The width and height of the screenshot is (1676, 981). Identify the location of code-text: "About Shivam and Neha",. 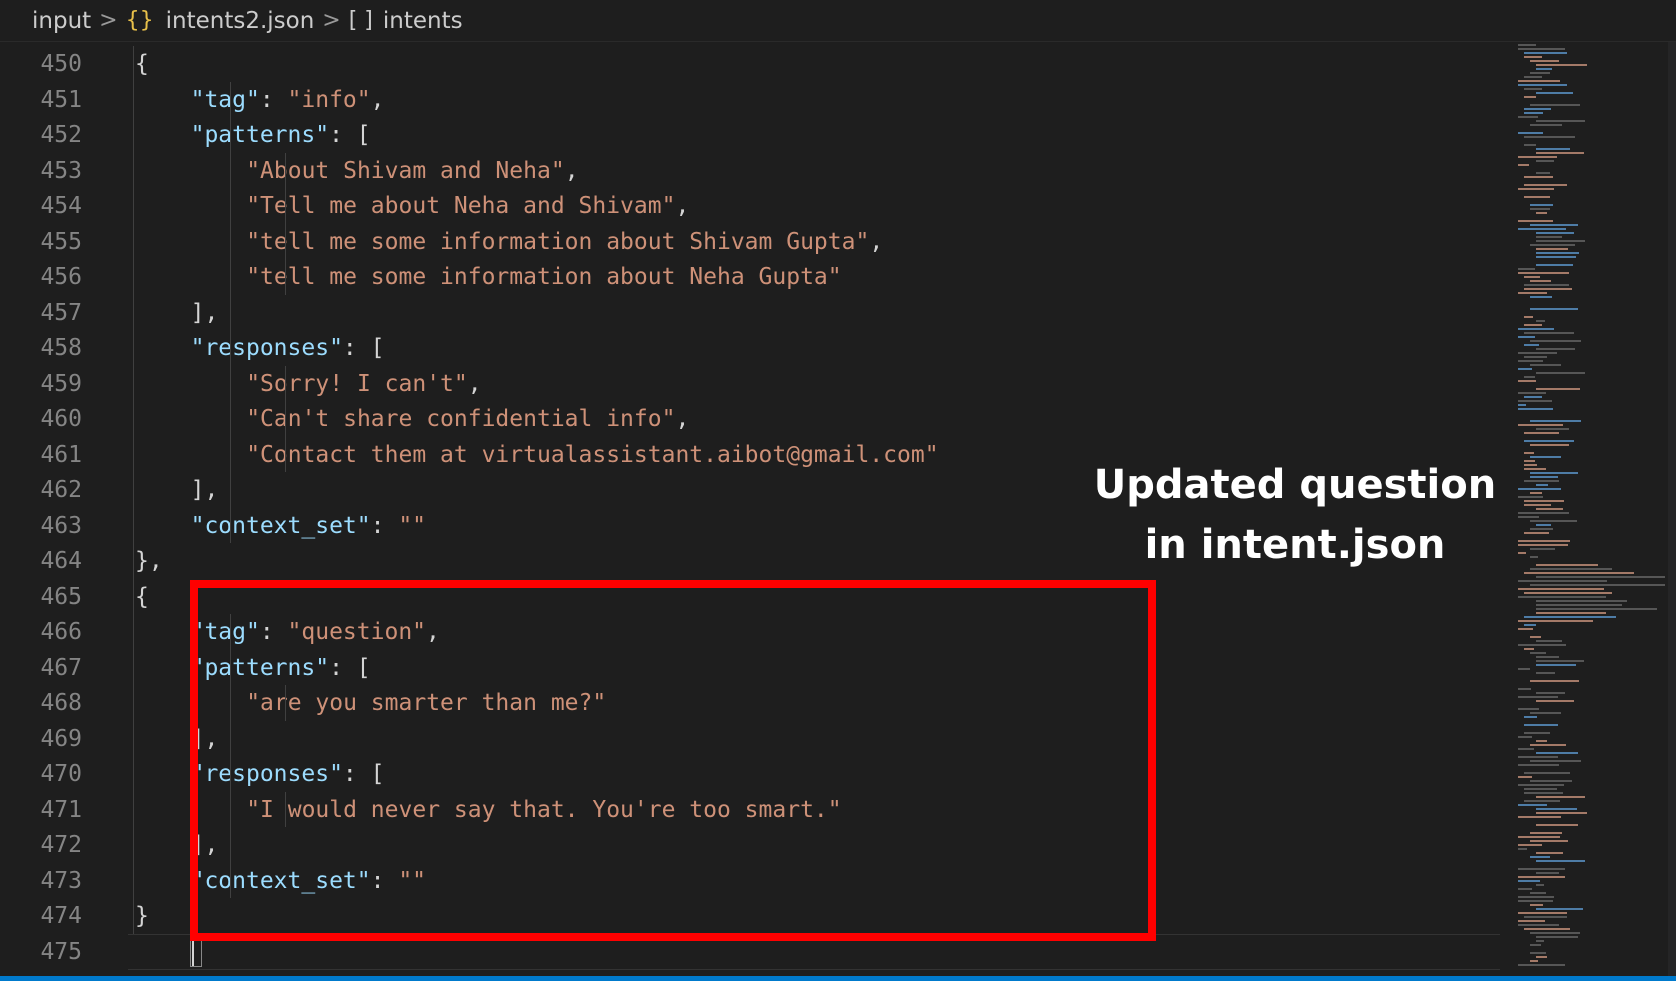
(412, 171).